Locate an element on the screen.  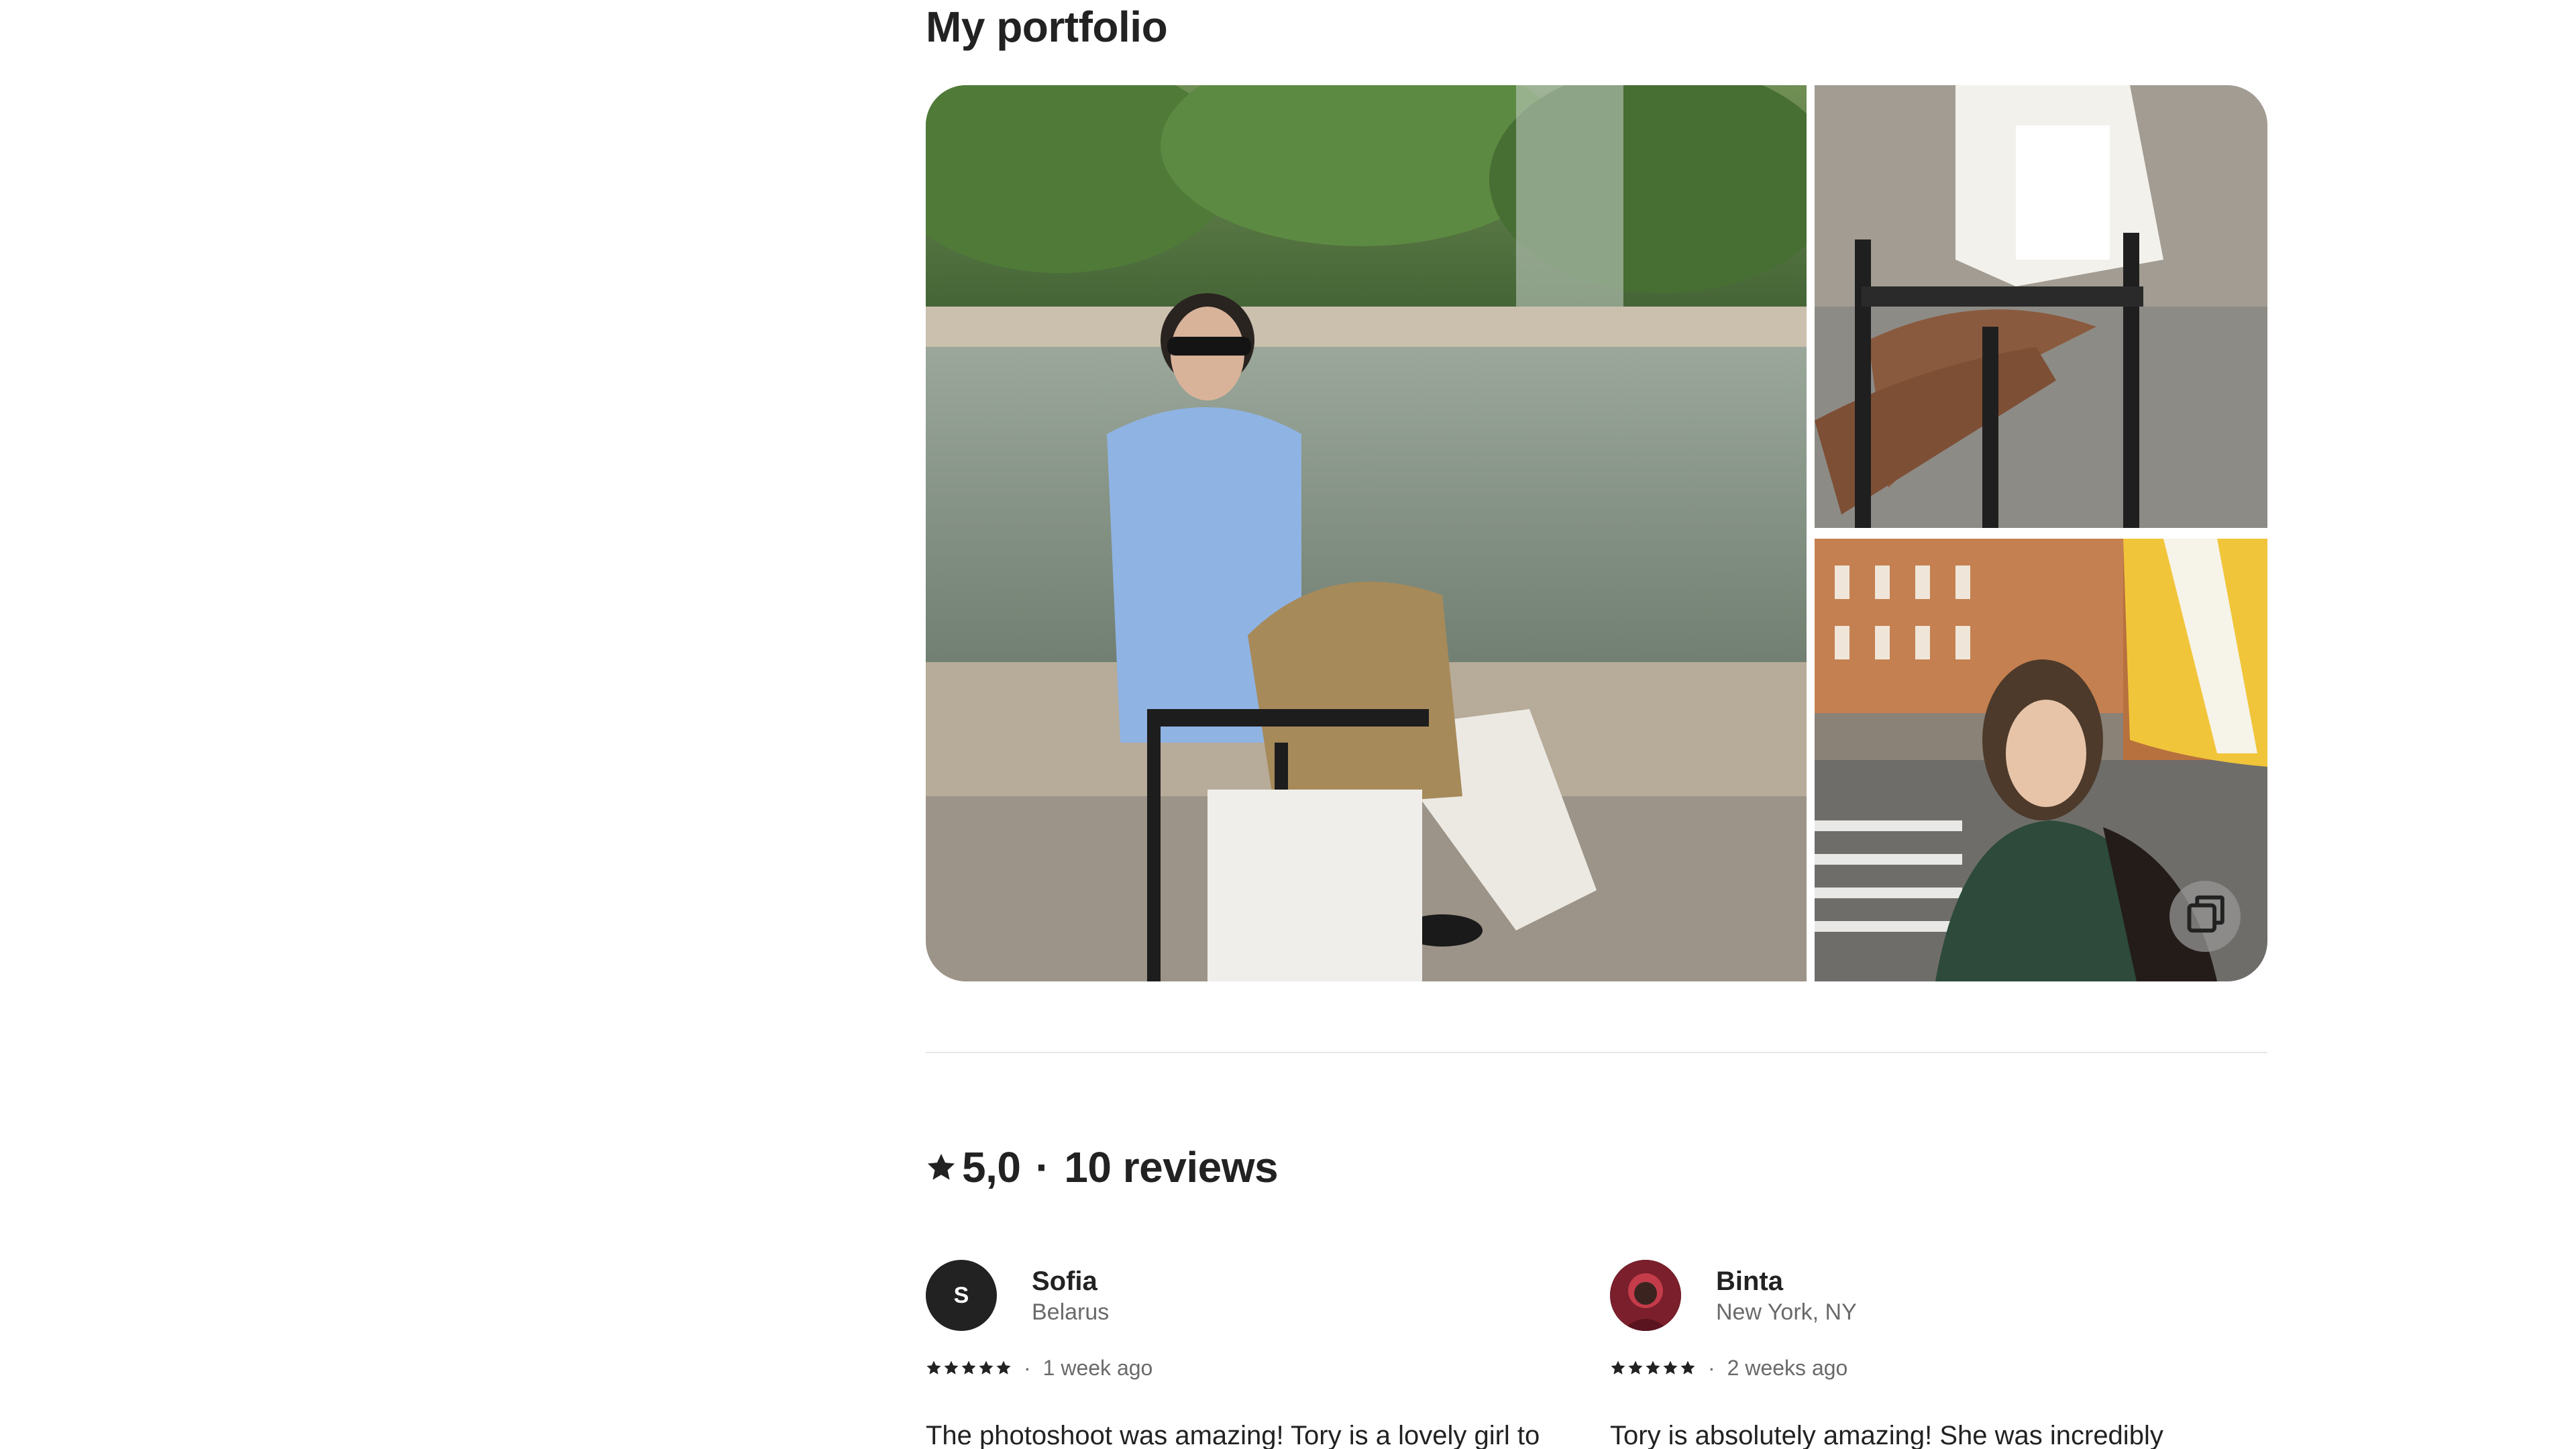
reviewer-info: Binta New York, NY is located at coordinates (1786, 1295).